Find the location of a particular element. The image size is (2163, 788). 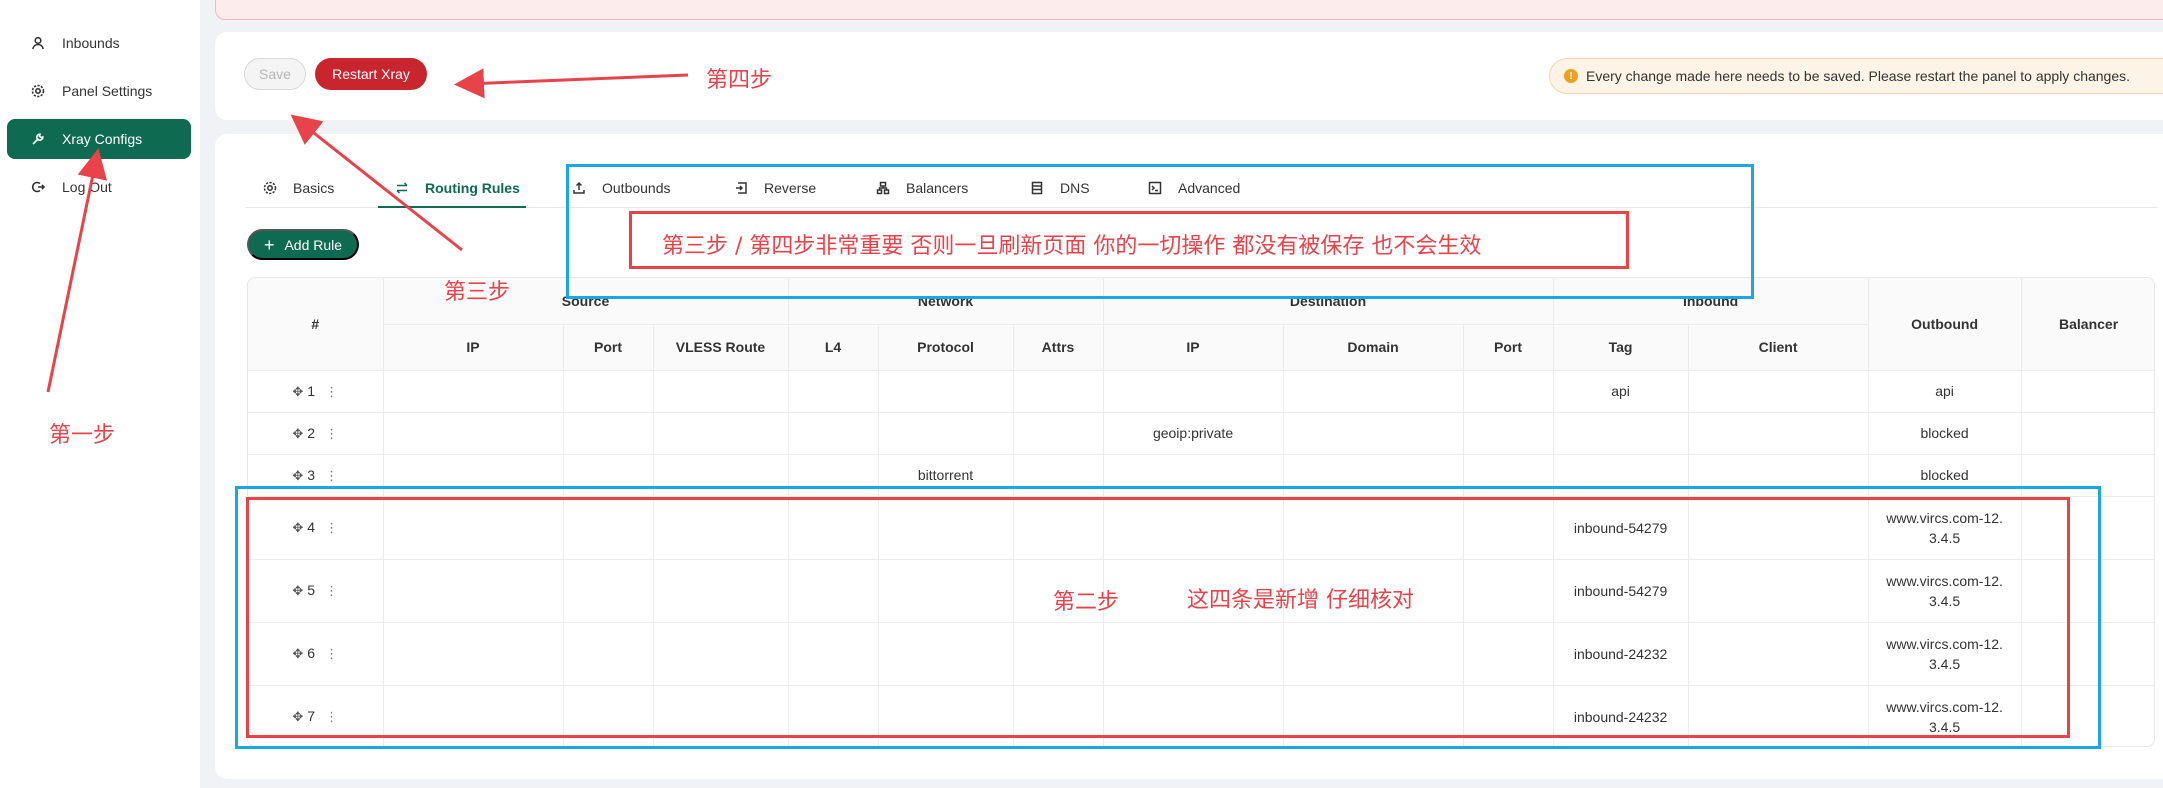

add-rule-button: + Add Rule is located at coordinates (303, 244).